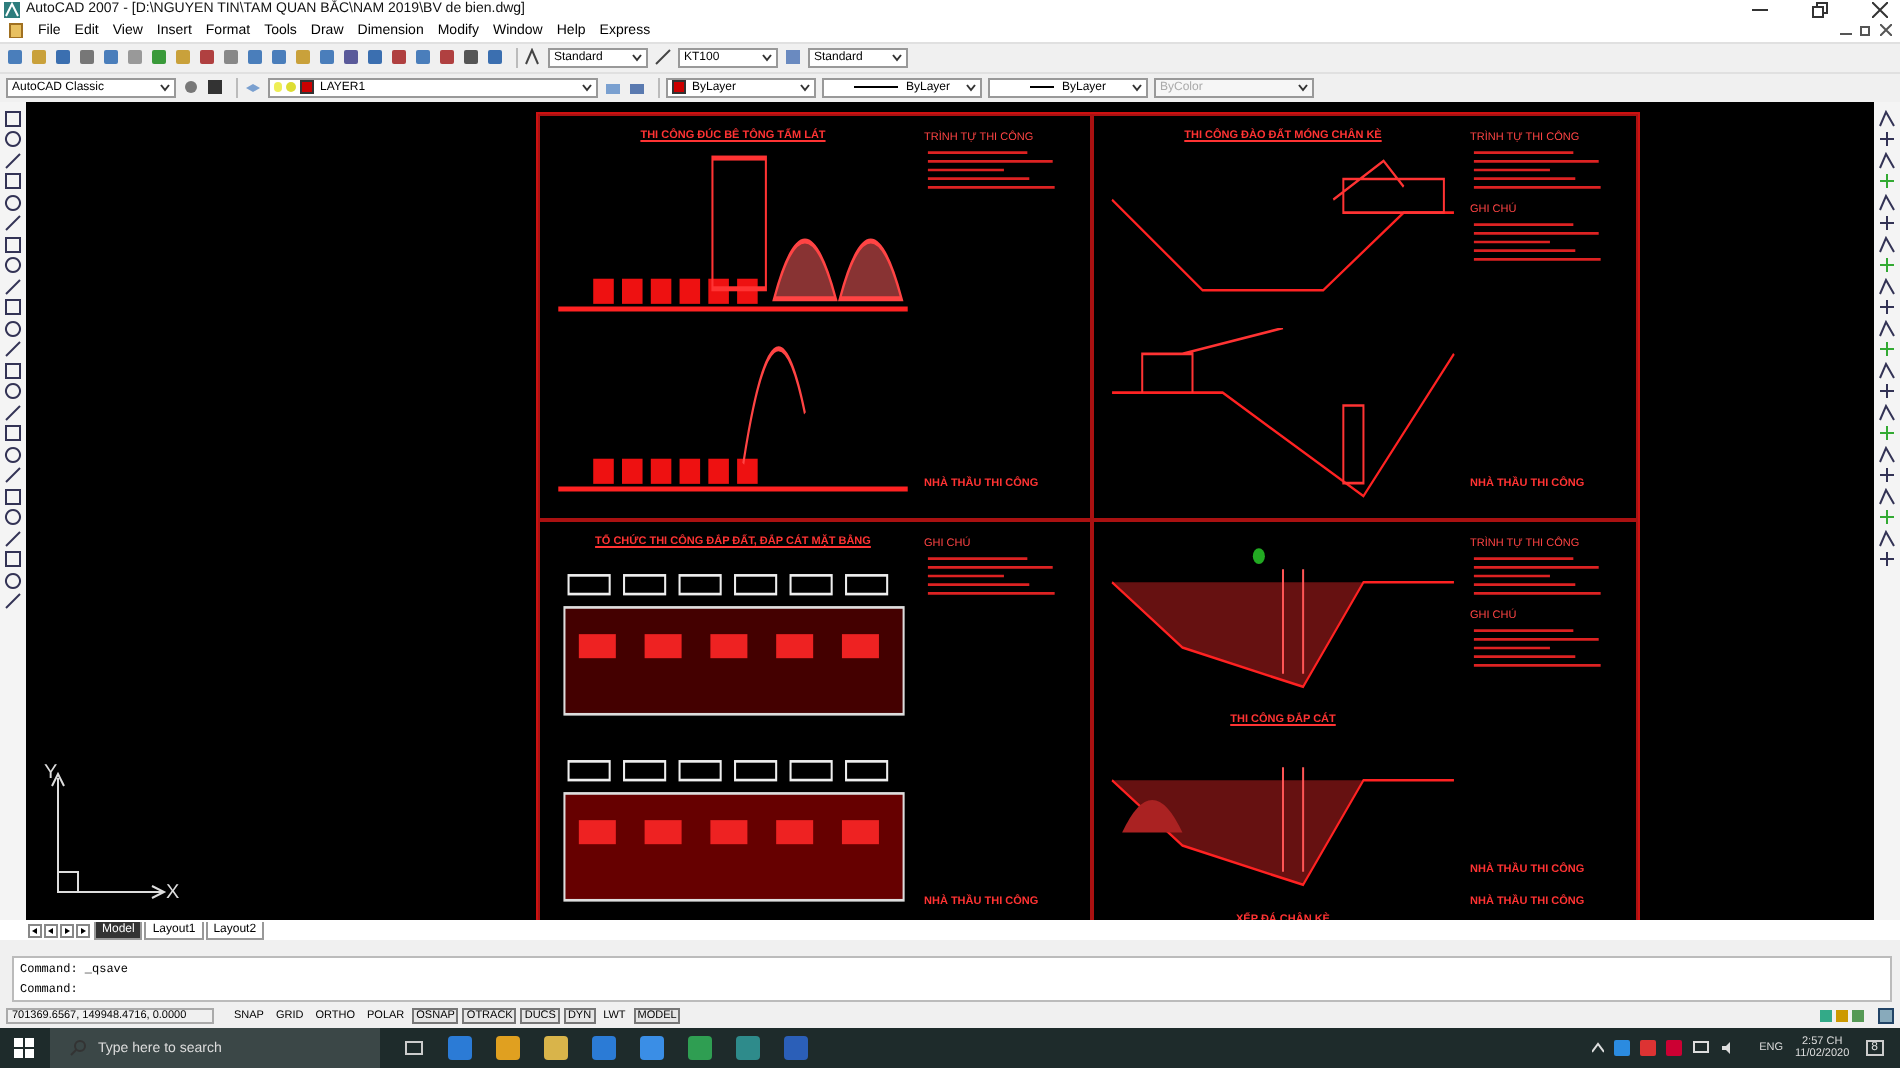 This screenshot has height=1068, width=1900. I want to click on tray-icon, so click(1842, 1016).